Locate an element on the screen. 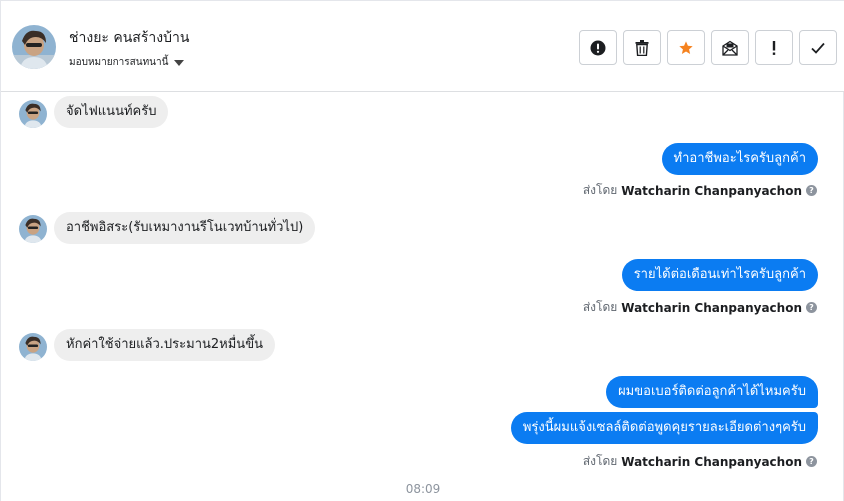 The width and height of the screenshot is (844, 501). mark-unread-button is located at coordinates (730, 47).